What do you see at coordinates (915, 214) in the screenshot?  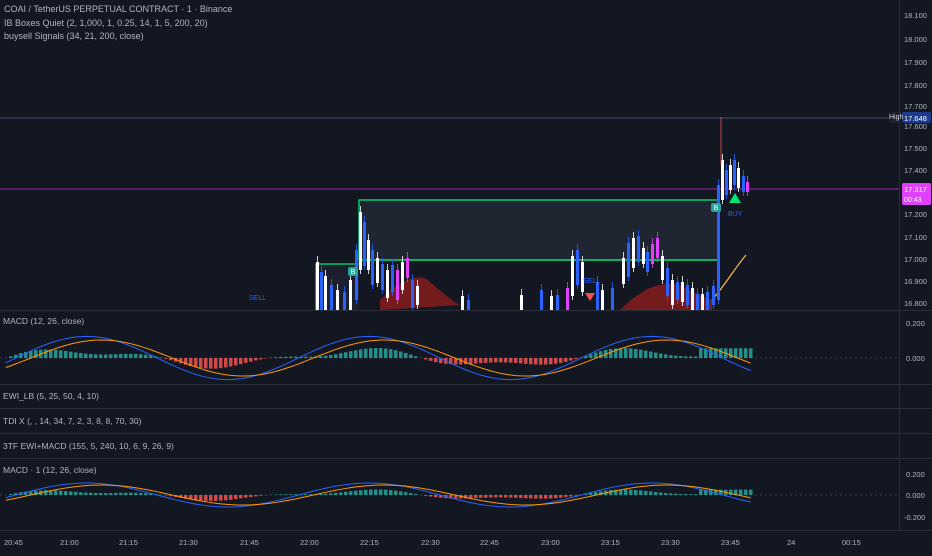 I see `price-tick: 17.200` at bounding box center [915, 214].